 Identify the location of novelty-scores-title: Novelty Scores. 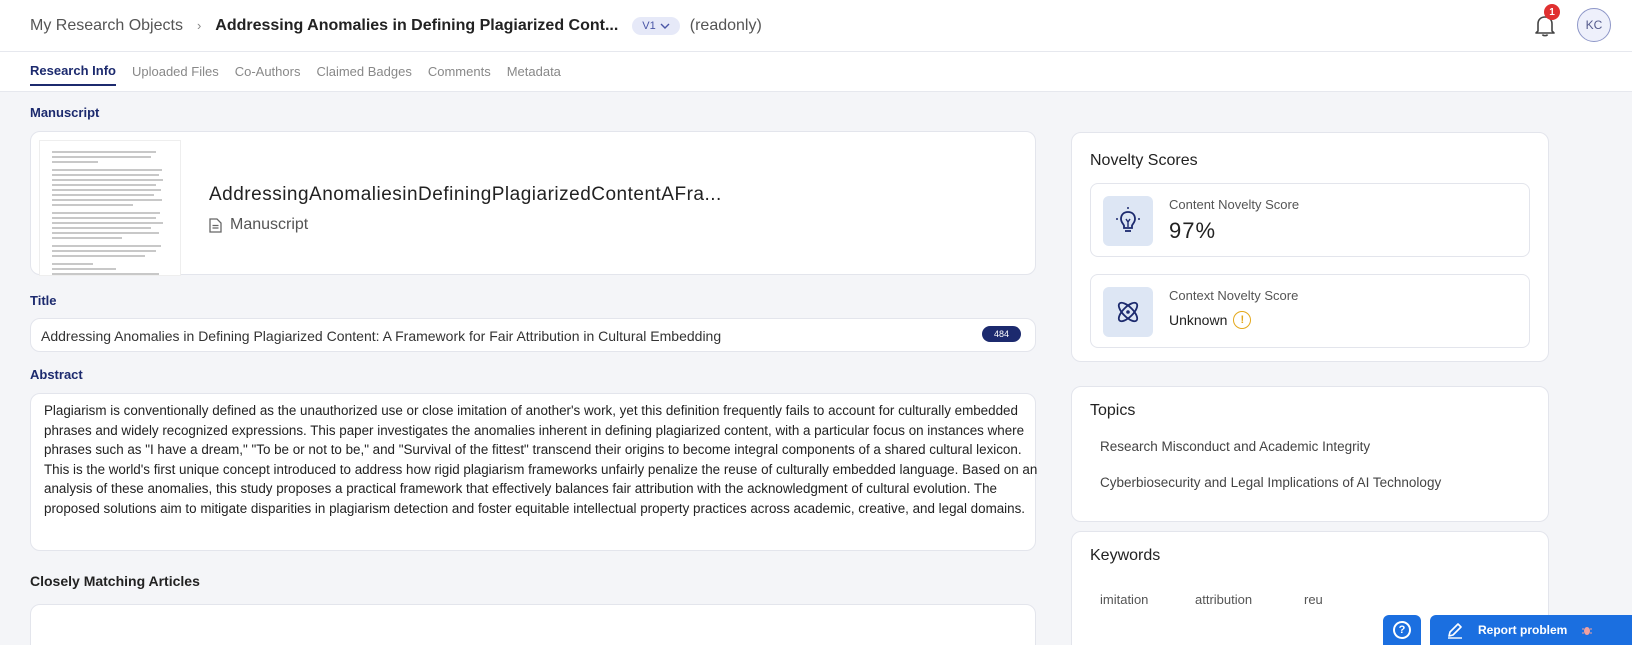
(1144, 160).